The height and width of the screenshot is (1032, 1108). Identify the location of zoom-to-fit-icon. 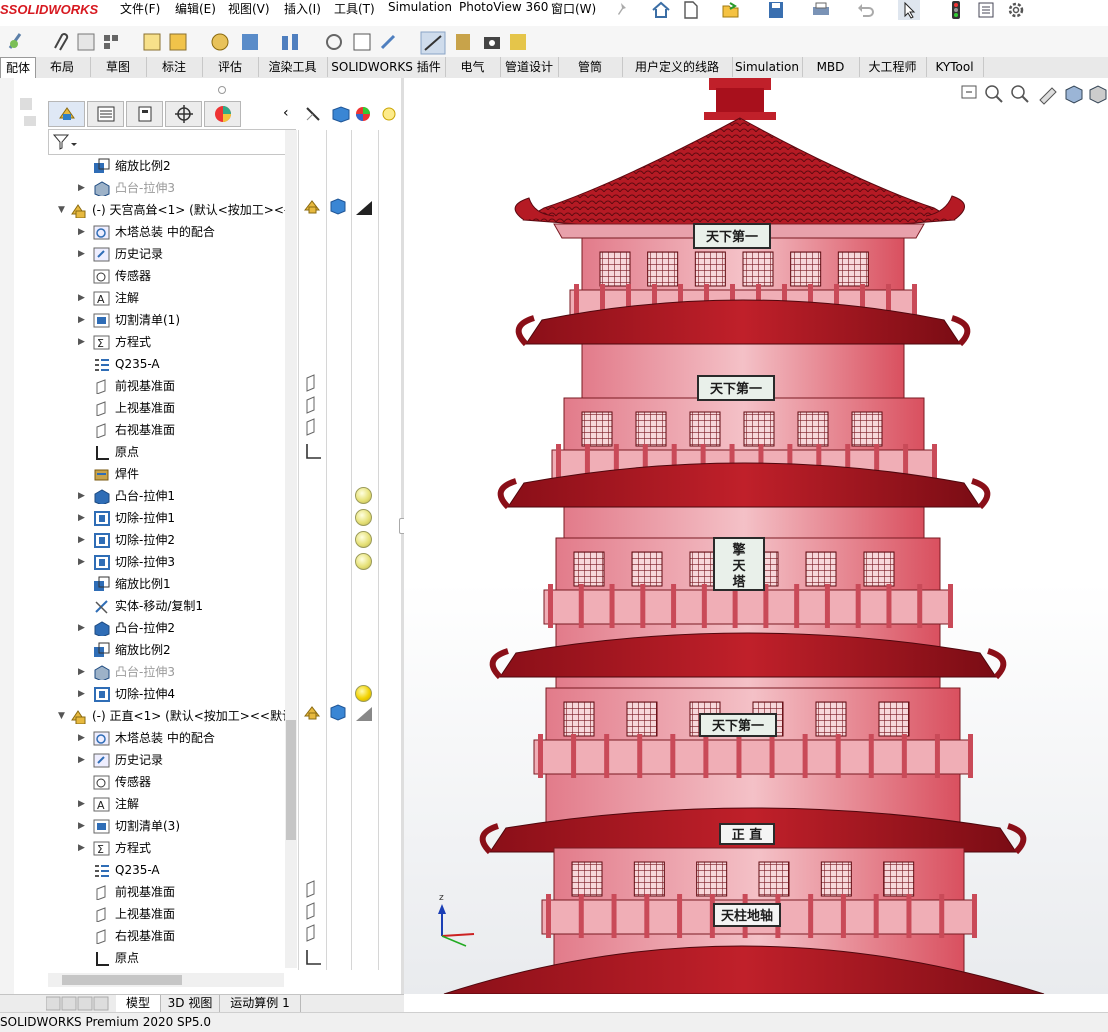
(969, 92).